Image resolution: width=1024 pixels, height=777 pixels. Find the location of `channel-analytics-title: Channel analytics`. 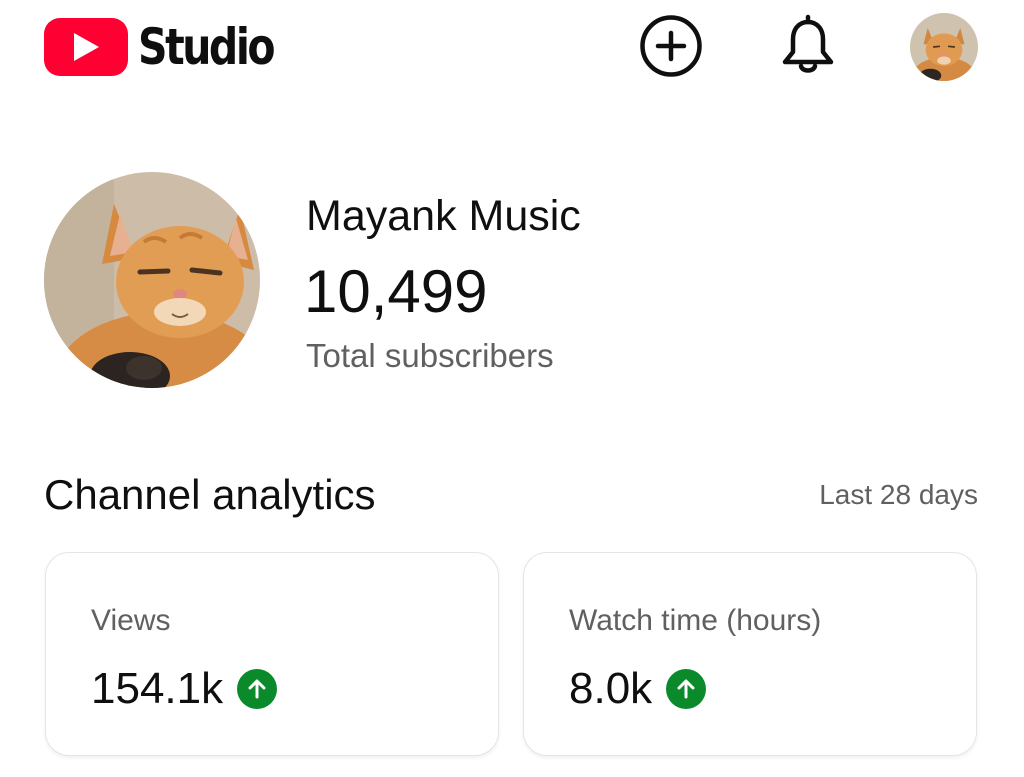

channel-analytics-title: Channel analytics is located at coordinates (210, 494).